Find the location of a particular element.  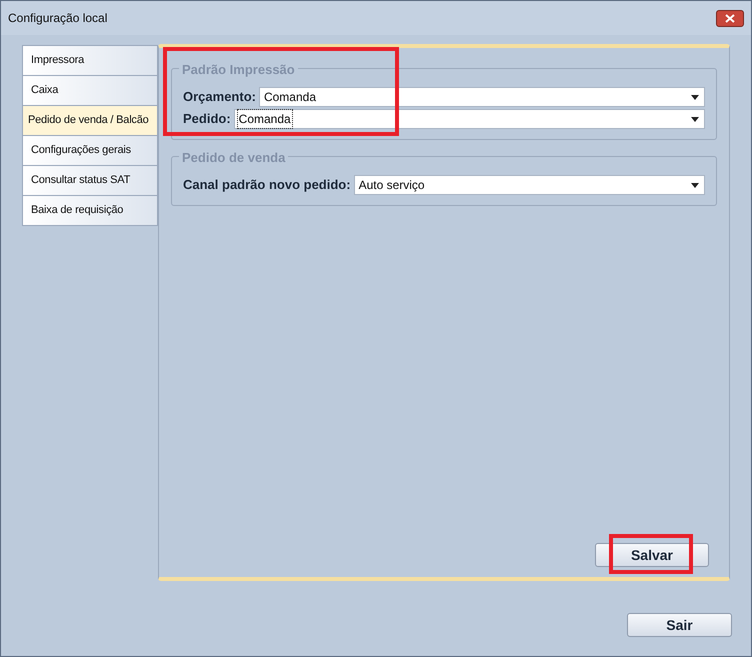

window-title: Configuração local is located at coordinates (58, 18).